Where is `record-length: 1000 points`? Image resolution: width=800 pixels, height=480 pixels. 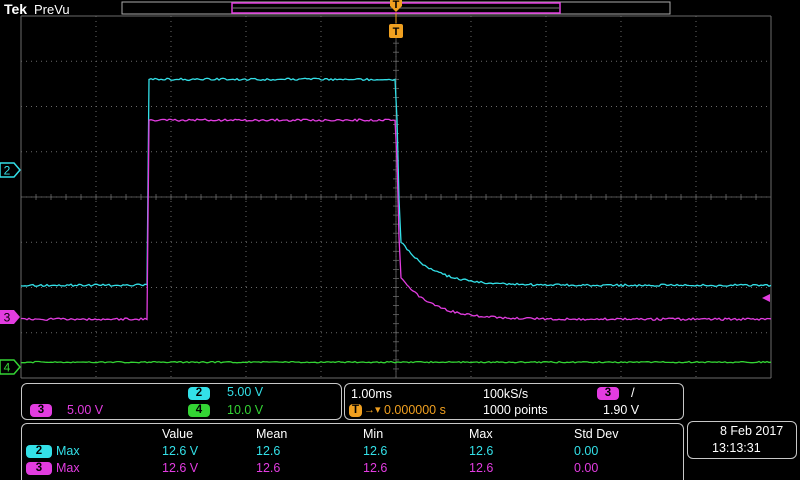 record-length: 1000 points is located at coordinates (515, 410).